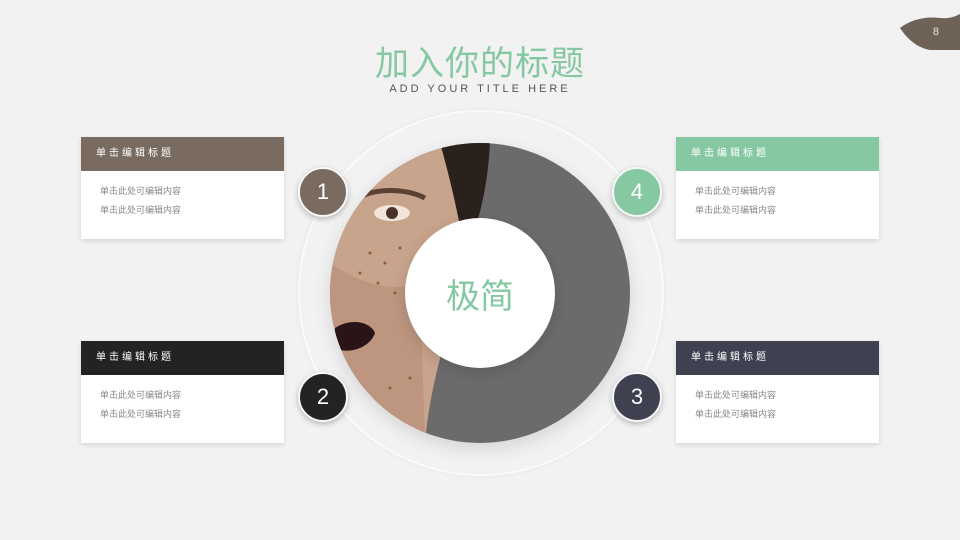 This screenshot has height=540, width=960. I want to click on card-1: 单击编辑标题 单击此处可编辑内容 单击此处可编辑内容, so click(182, 188).